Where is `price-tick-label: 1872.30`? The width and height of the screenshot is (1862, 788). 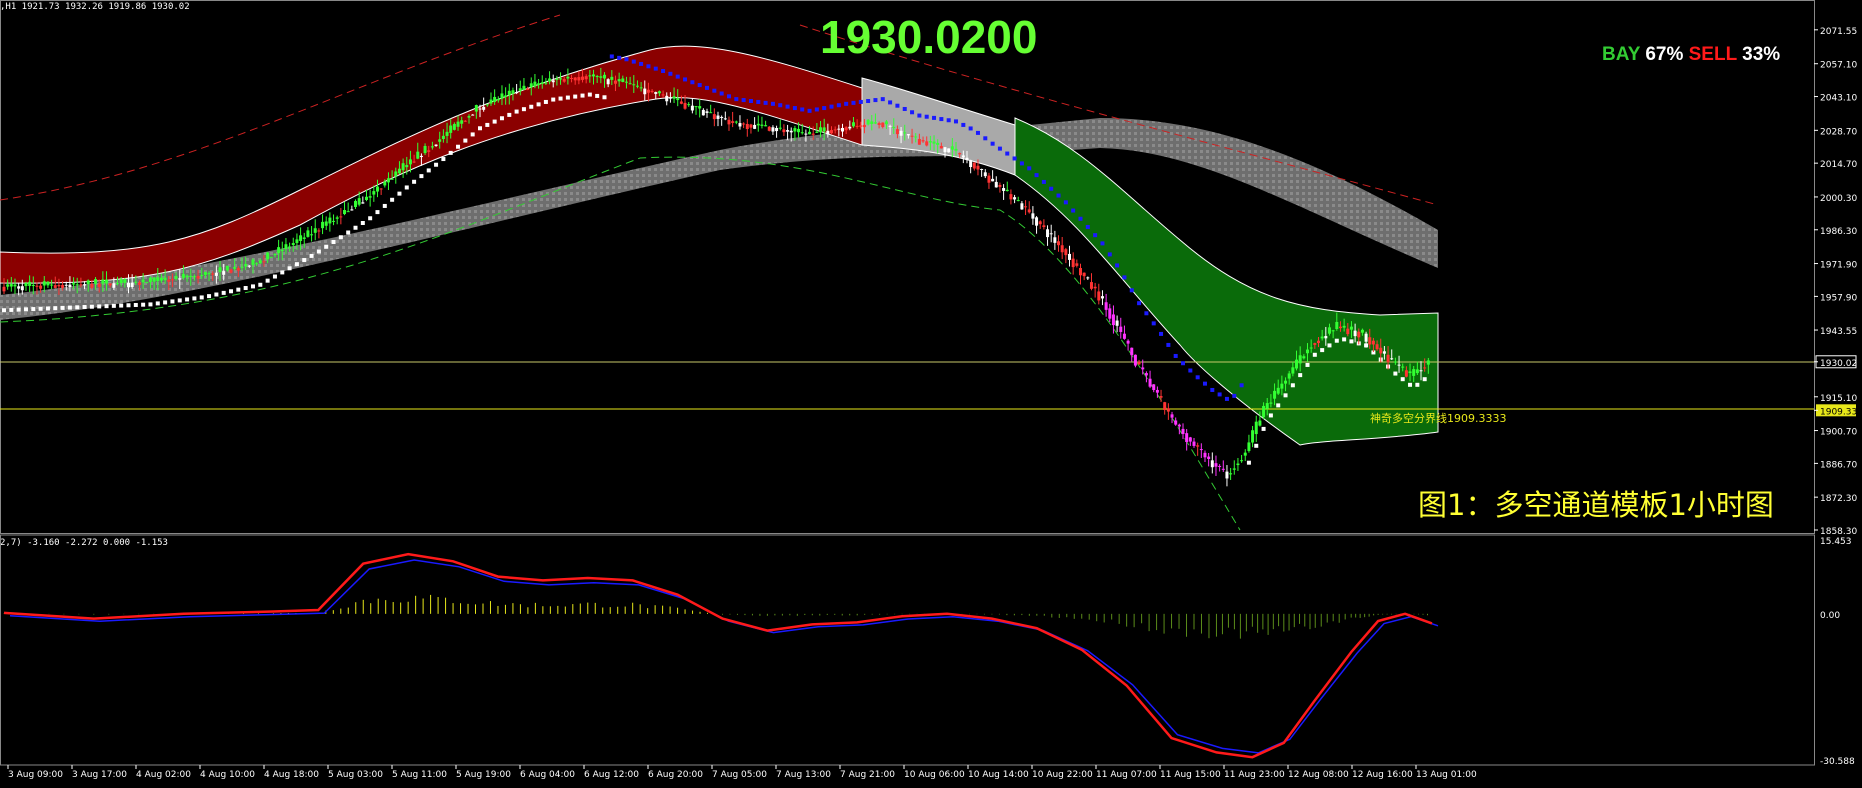
price-tick-label: 1872.30 is located at coordinates (1838, 499).